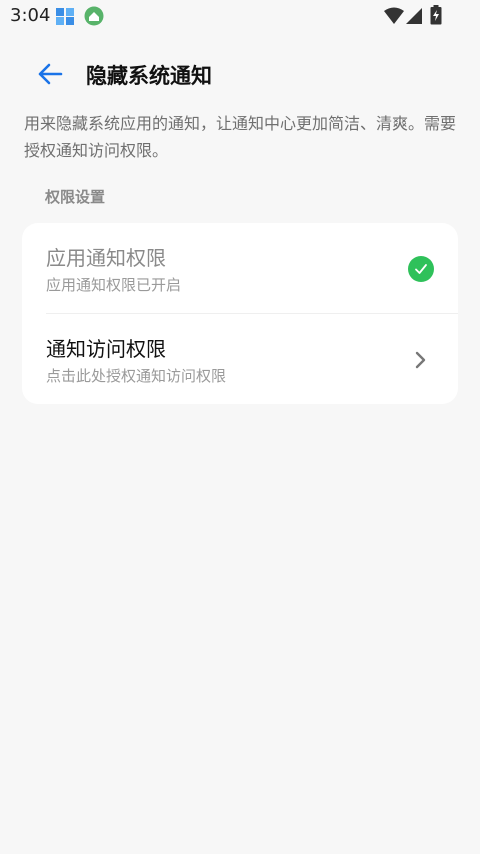 The image size is (480, 854). Describe the element at coordinates (106, 258) in the screenshot. I see `permission-title: 应用通知权限` at that location.